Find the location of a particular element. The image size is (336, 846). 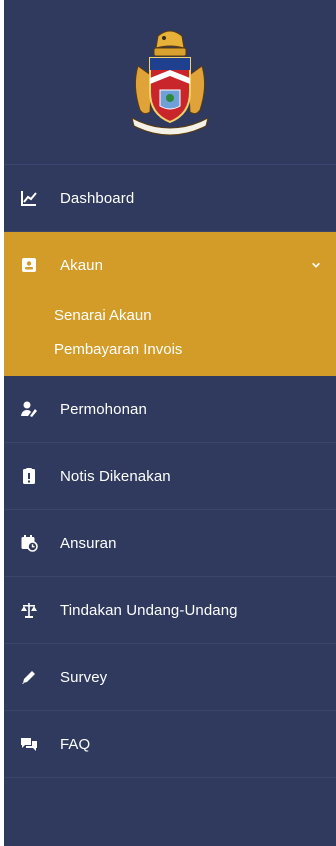

nav-item-permohonan: Permohonan is located at coordinates (170, 409).